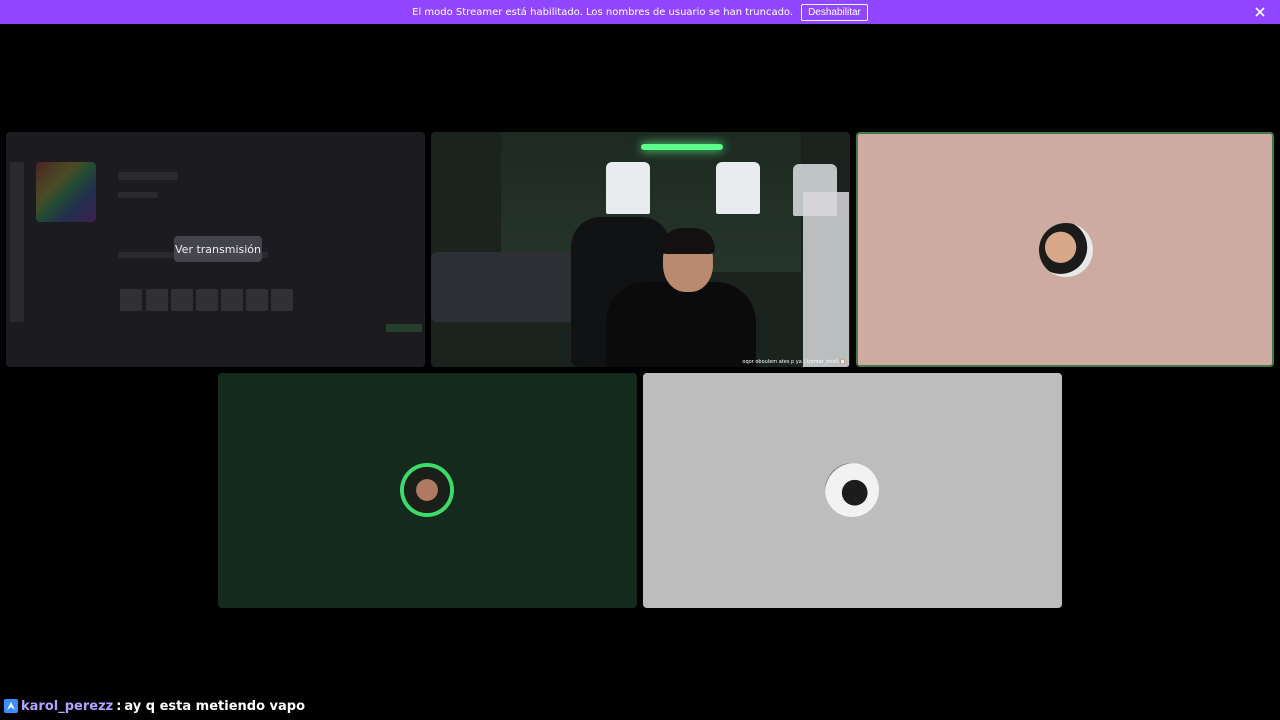 The image size is (1280, 720). Describe the element at coordinates (794, 362) in the screenshot. I see `stream-overlay-caption: oqor oboulem ates p ya | izomer_kneil 📋` at that location.